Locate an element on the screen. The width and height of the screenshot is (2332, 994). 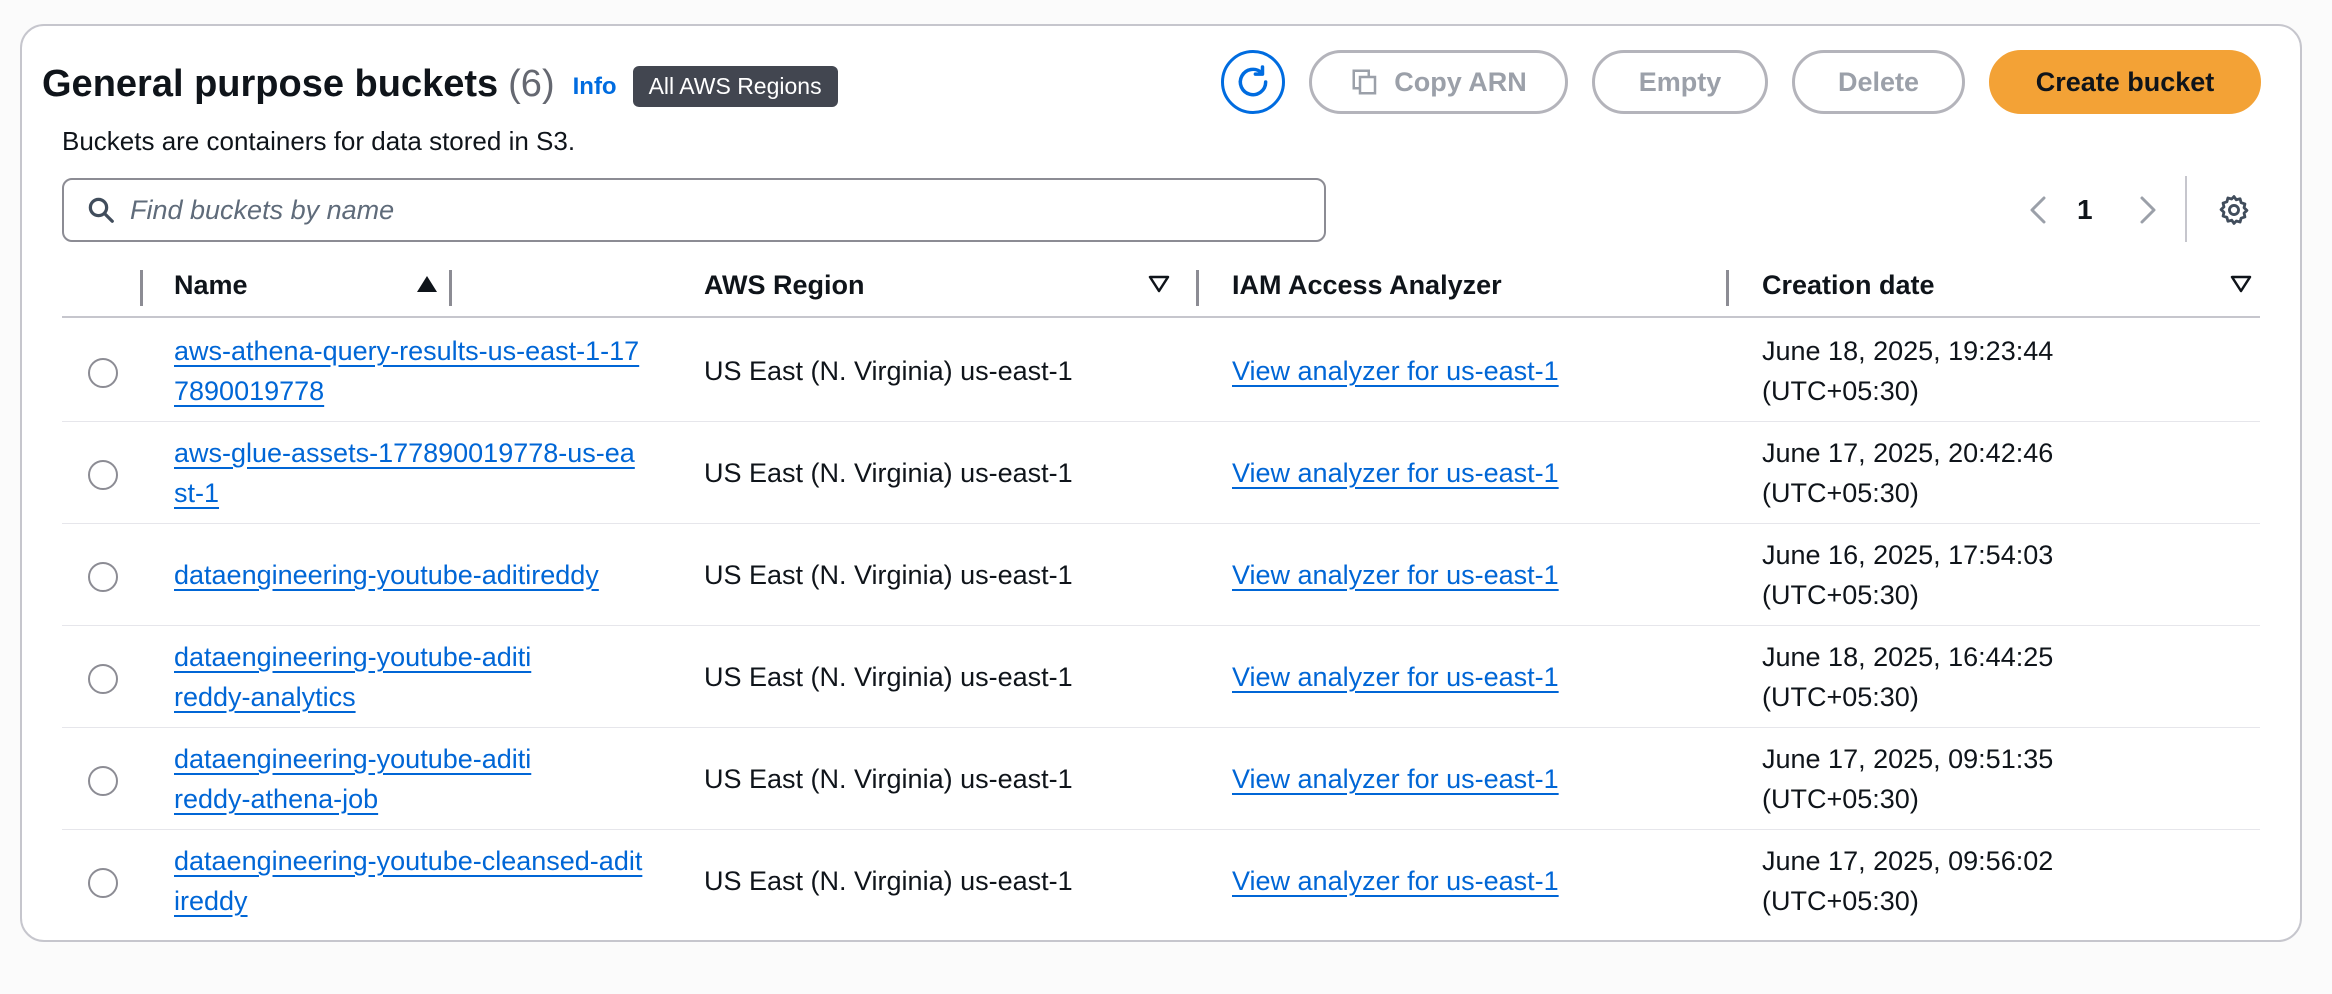
preferences-button is located at coordinates (2234, 210).